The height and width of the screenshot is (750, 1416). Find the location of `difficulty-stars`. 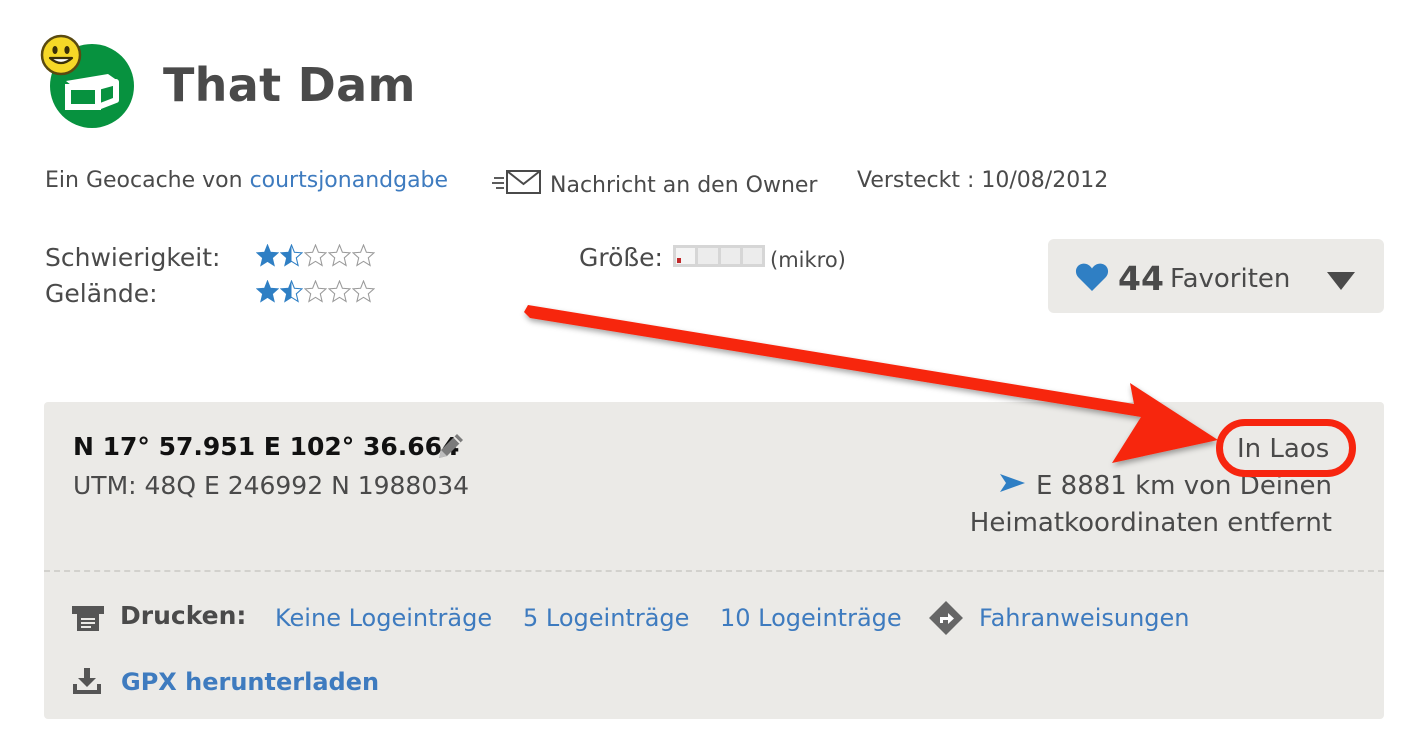

difficulty-stars is located at coordinates (315, 255).